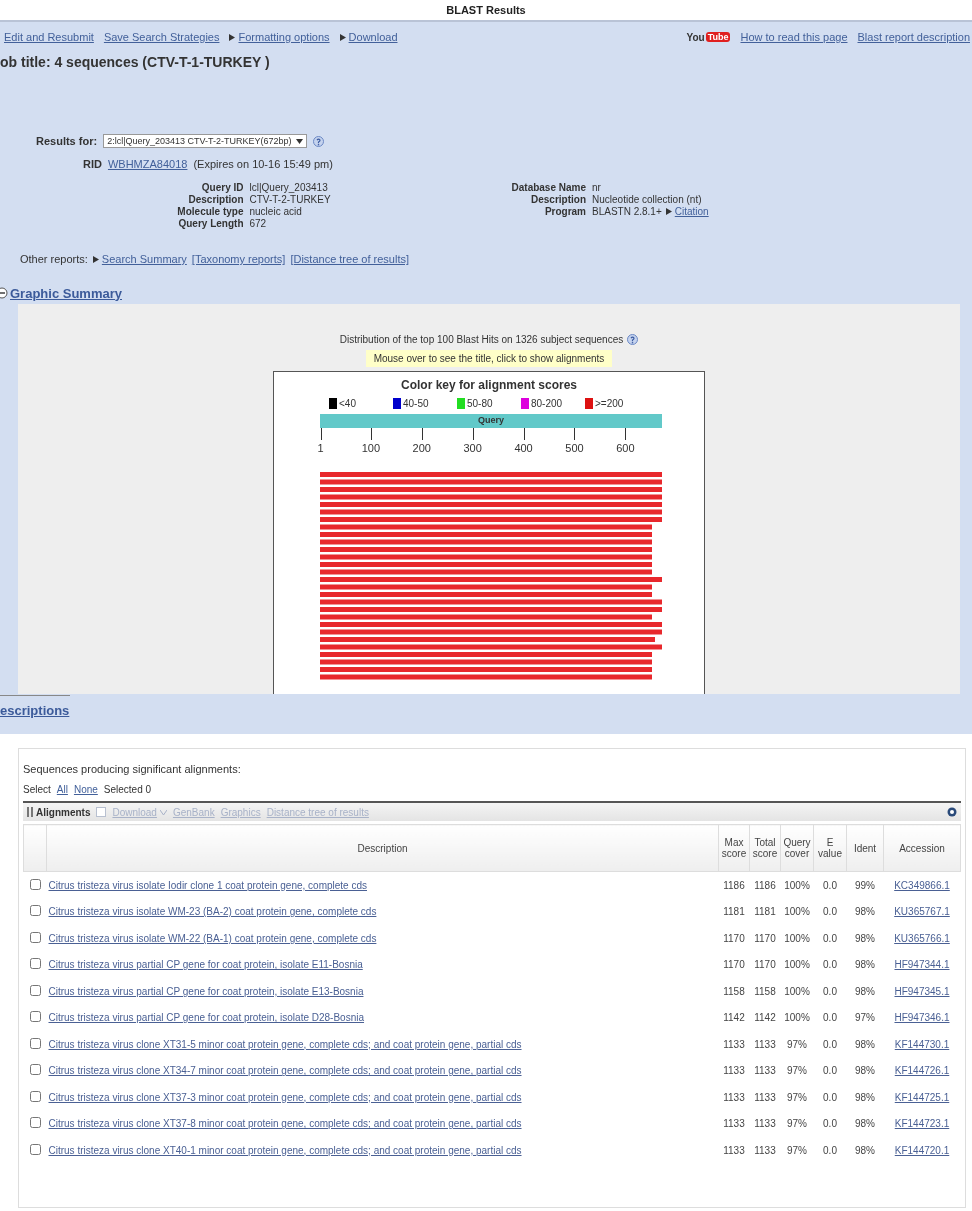 Image resolution: width=972 pixels, height=1211 pixels. What do you see at coordinates (35, 710) in the screenshot?
I see `section-link: escriptions` at bounding box center [35, 710].